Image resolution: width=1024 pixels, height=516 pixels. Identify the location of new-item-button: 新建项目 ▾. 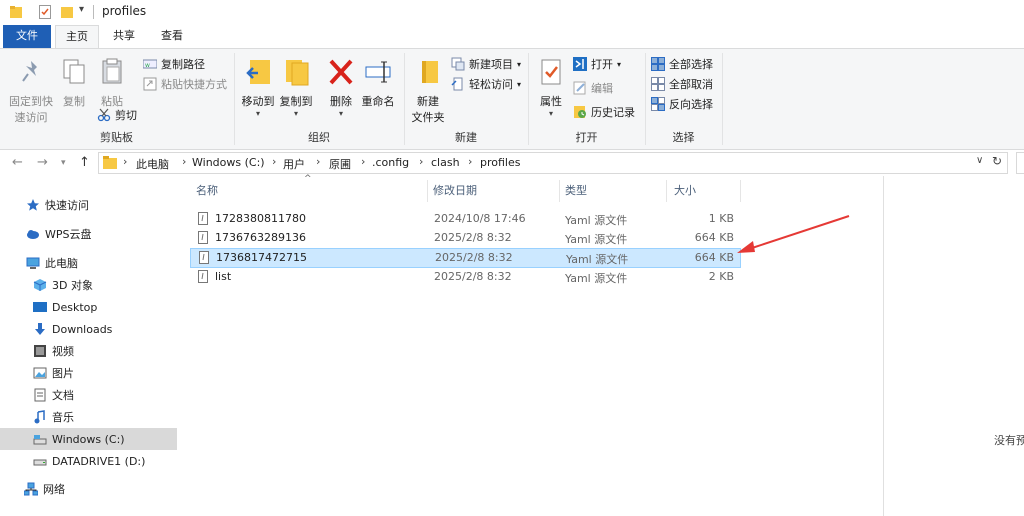
(486, 64).